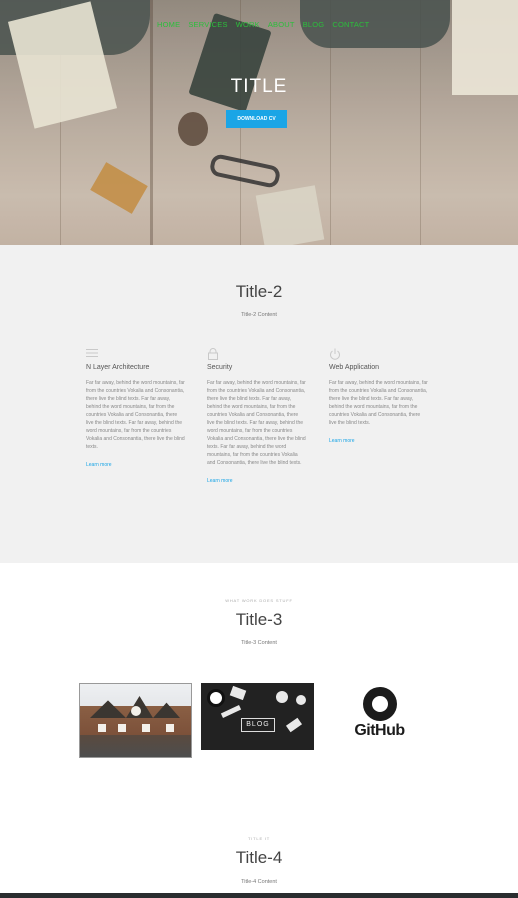  Describe the element at coordinates (259, 895) in the screenshot. I see `footer-bar` at that location.